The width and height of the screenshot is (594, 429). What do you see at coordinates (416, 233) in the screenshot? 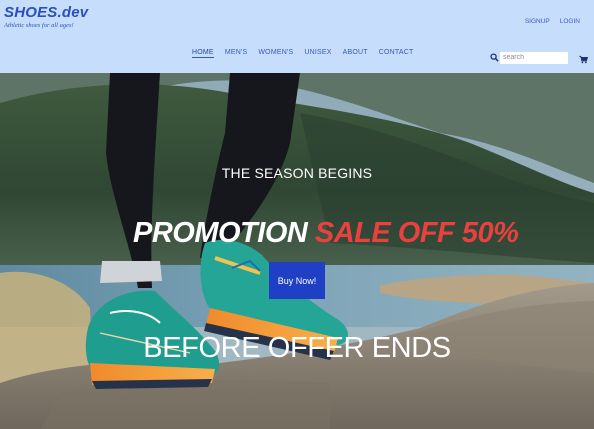
I see `headline-sale: SALE OFF 50%` at bounding box center [416, 233].